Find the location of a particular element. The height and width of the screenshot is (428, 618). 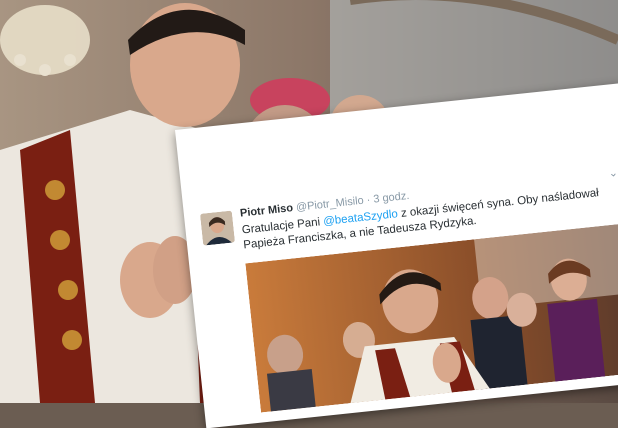

tweet-time: 3 godz. is located at coordinates (391, 198).